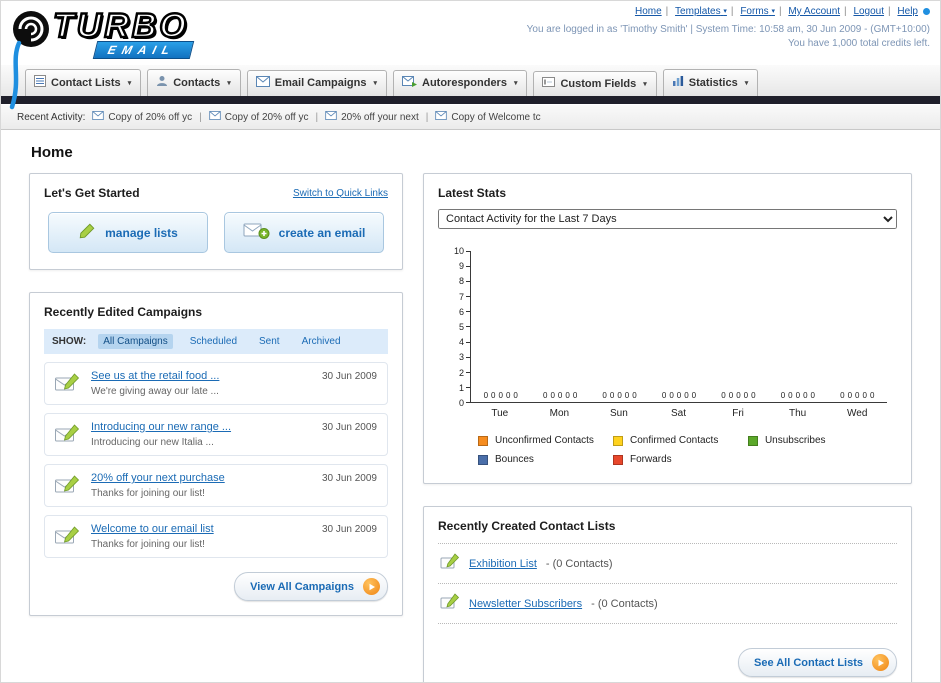 The width and height of the screenshot is (941, 683). What do you see at coordinates (679, 413) in the screenshot?
I see `x-axis: Tue Mon Sun Sat Fri Thu Wed` at bounding box center [679, 413].